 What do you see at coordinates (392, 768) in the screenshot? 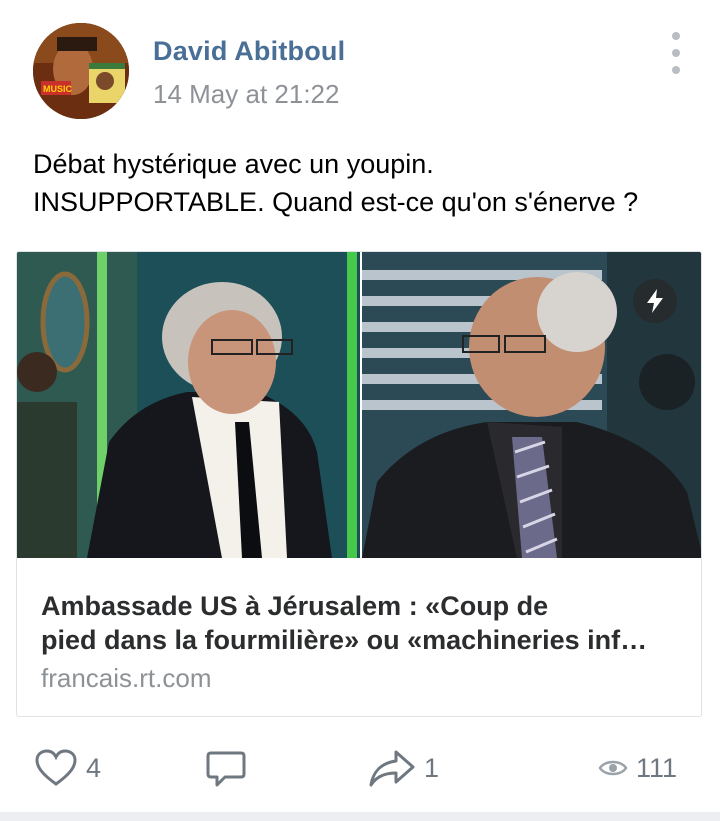
I see `share-icon` at bounding box center [392, 768].